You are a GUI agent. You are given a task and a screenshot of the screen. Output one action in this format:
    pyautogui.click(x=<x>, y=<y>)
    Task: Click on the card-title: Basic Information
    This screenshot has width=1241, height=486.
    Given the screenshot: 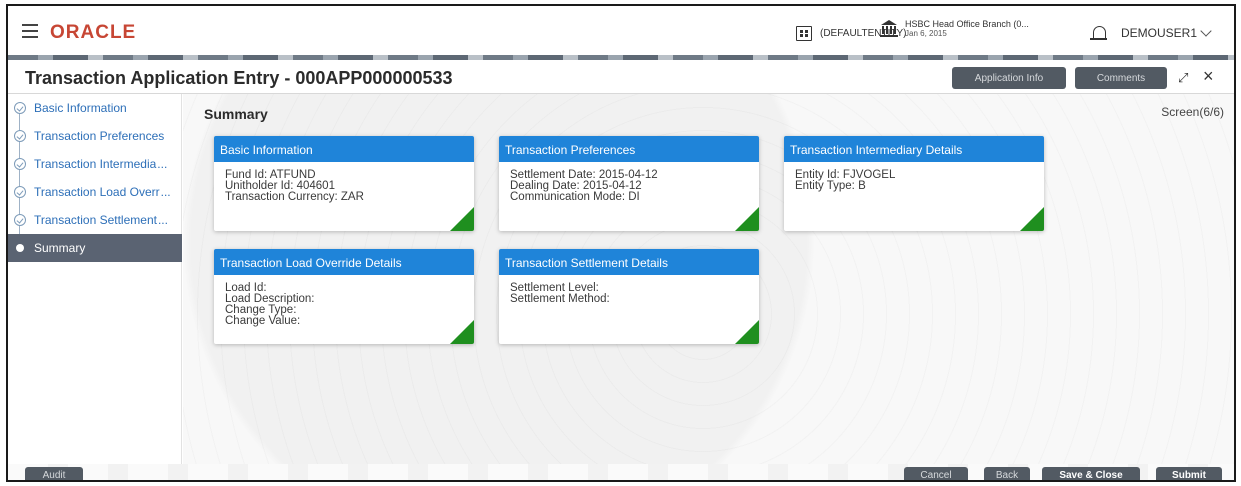 What is the action you would take?
    pyautogui.click(x=344, y=149)
    